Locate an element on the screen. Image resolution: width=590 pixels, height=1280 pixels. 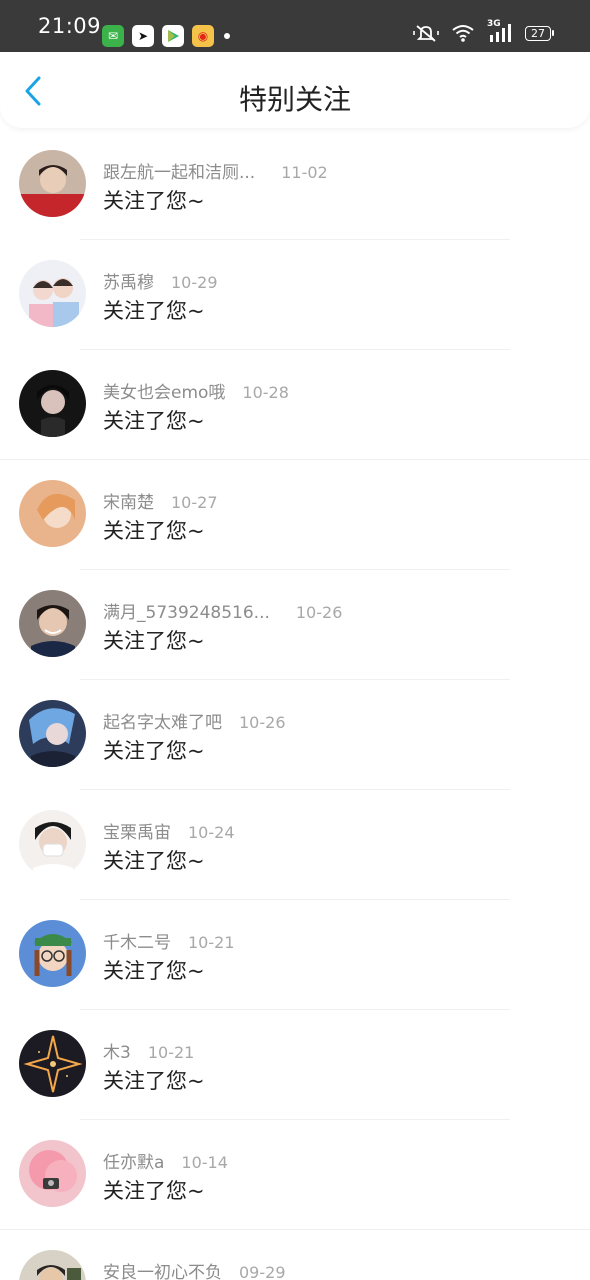
item-meta: 千木二号 10-21 is located at coordinates (169, 940).